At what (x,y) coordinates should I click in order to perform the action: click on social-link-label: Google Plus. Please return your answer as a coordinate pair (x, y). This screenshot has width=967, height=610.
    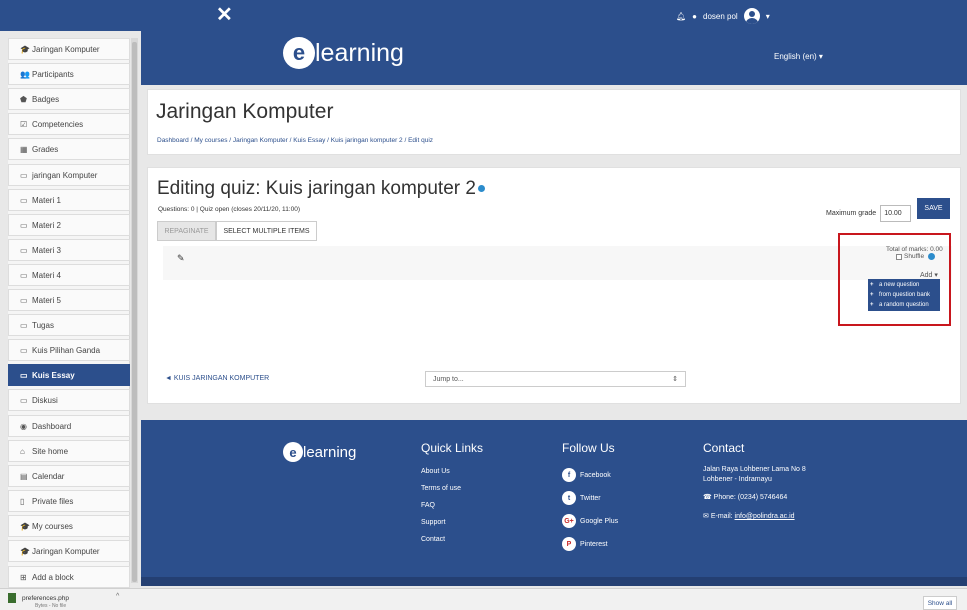
    Looking at the image, I should click on (599, 521).